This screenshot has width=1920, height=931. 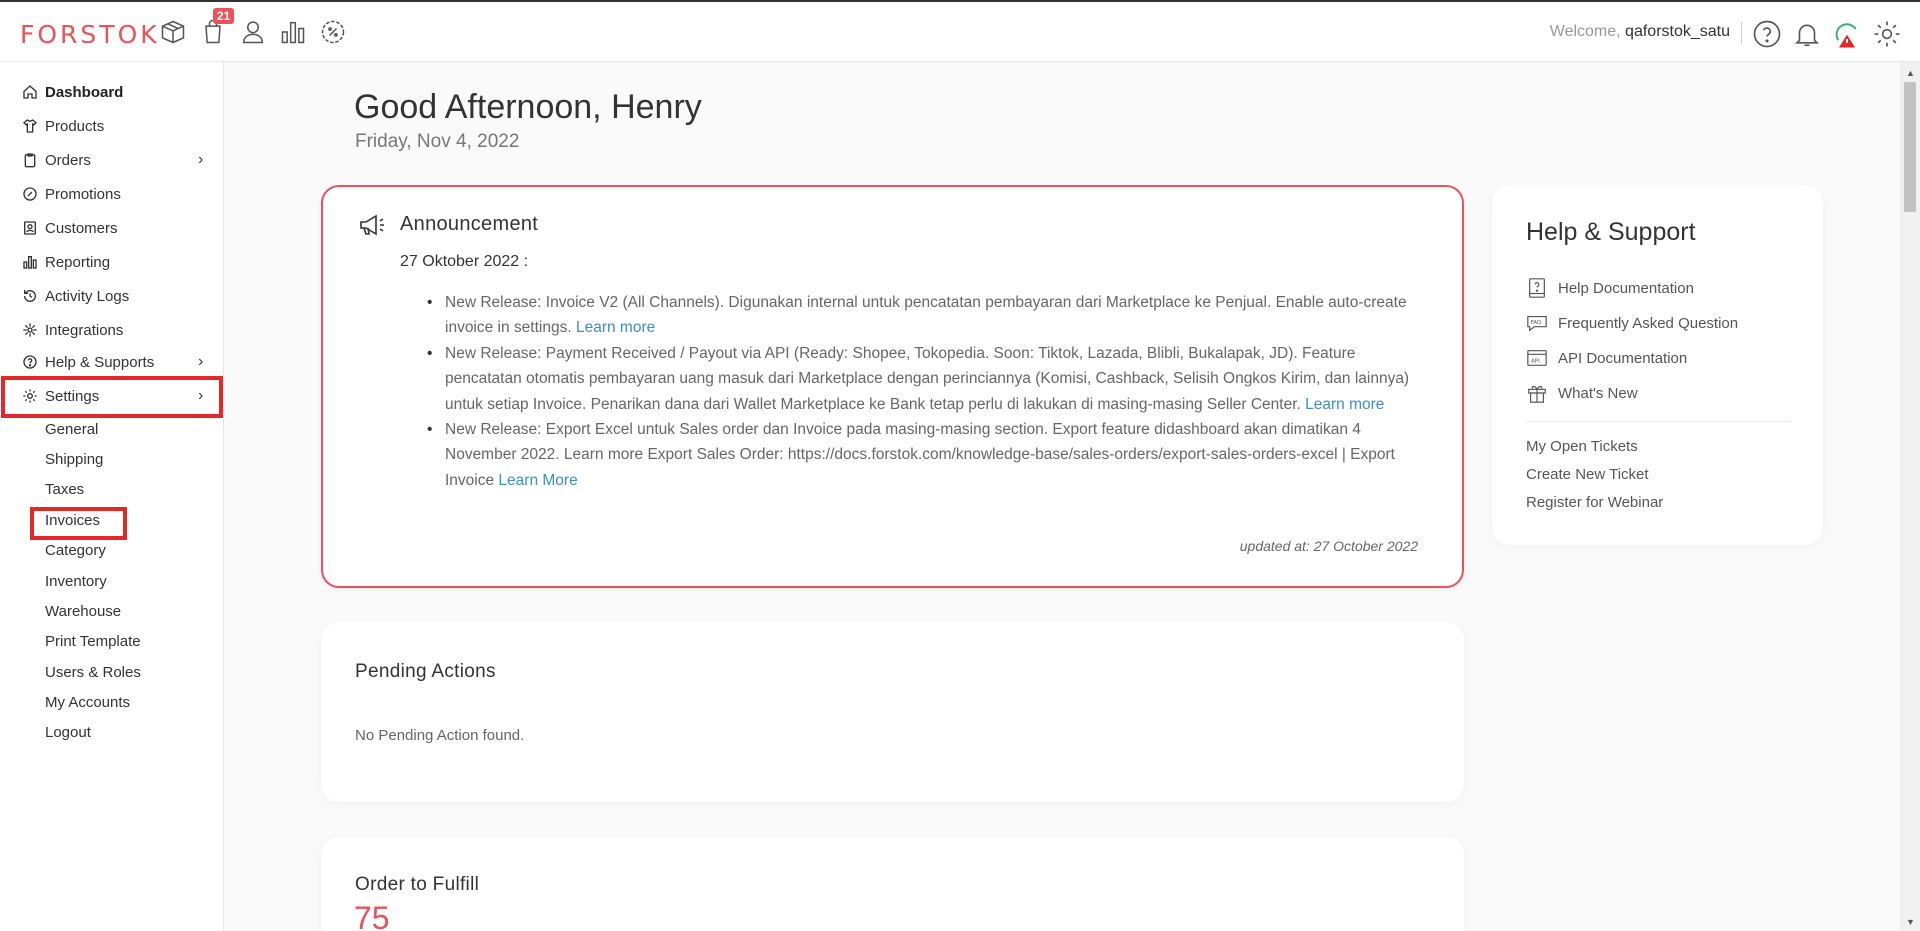 What do you see at coordinates (30, 228) in the screenshot?
I see `contact-icon` at bounding box center [30, 228].